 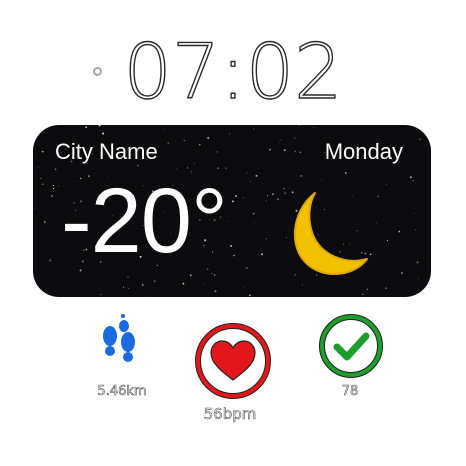 What do you see at coordinates (144, 221) in the screenshot?
I see `temperature: -20°` at bounding box center [144, 221].